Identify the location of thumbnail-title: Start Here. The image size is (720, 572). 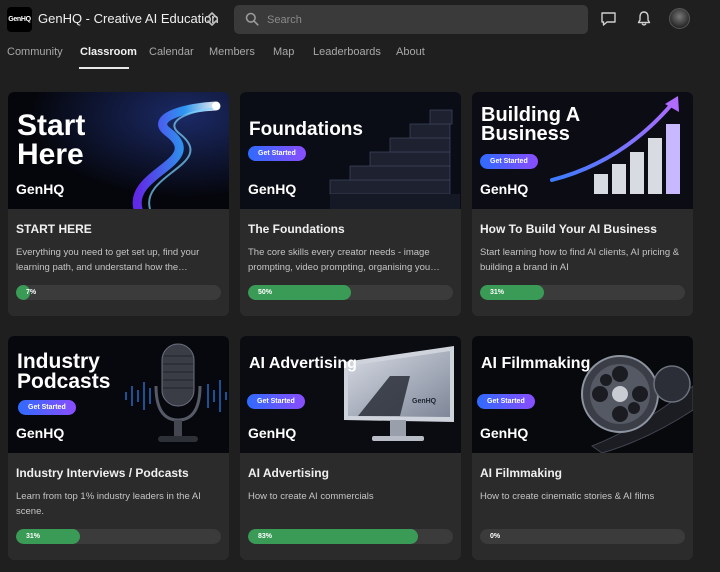
(51, 140).